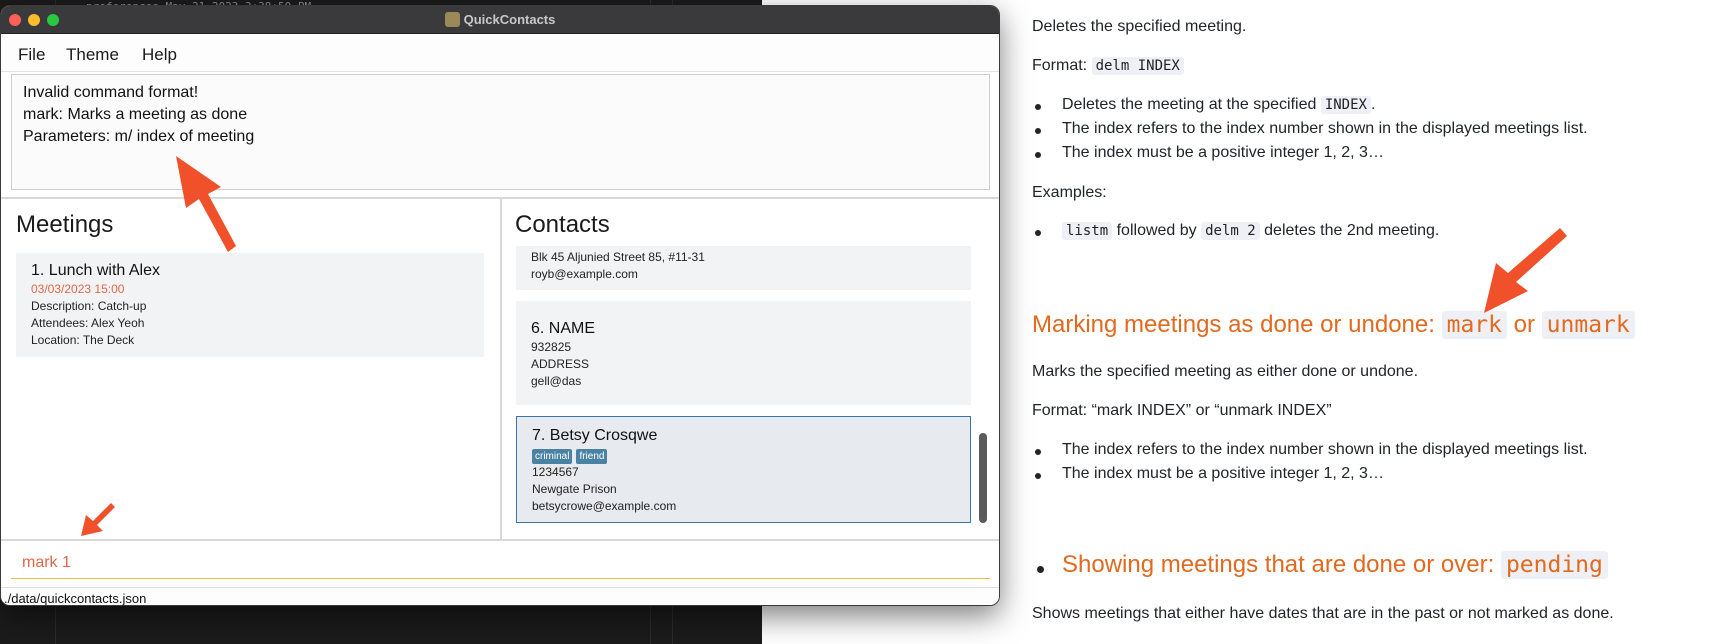 This screenshot has height=644, width=1725. Describe the element at coordinates (1087, 231) in the screenshot. I see `listm-code: listm` at that location.